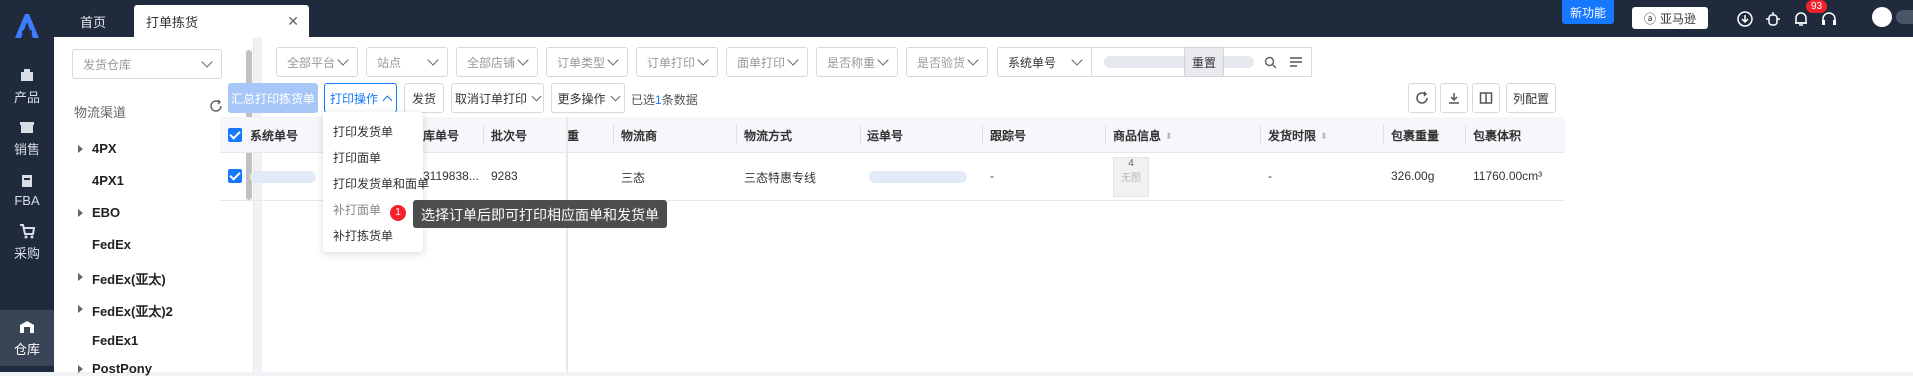 This screenshot has width=1913, height=376. What do you see at coordinates (633, 178) in the screenshot?
I see `cell-carrier: 三态` at bounding box center [633, 178].